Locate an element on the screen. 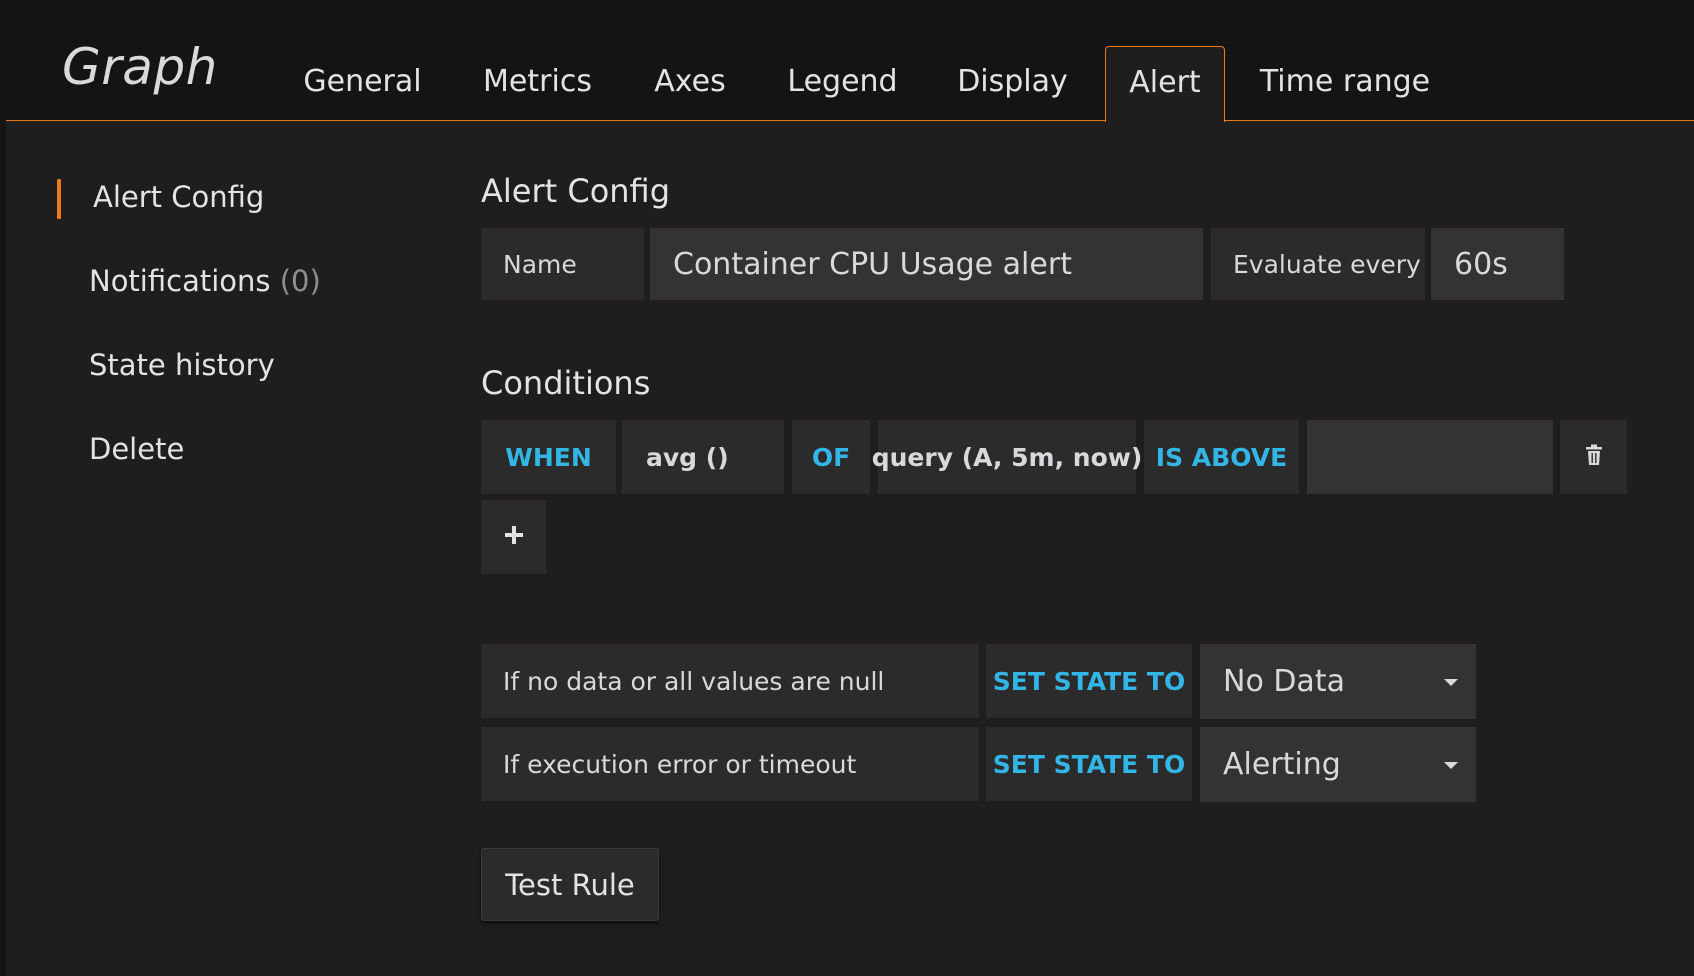 The width and height of the screenshot is (1694, 976). conditions-title: Conditions is located at coordinates (566, 383).